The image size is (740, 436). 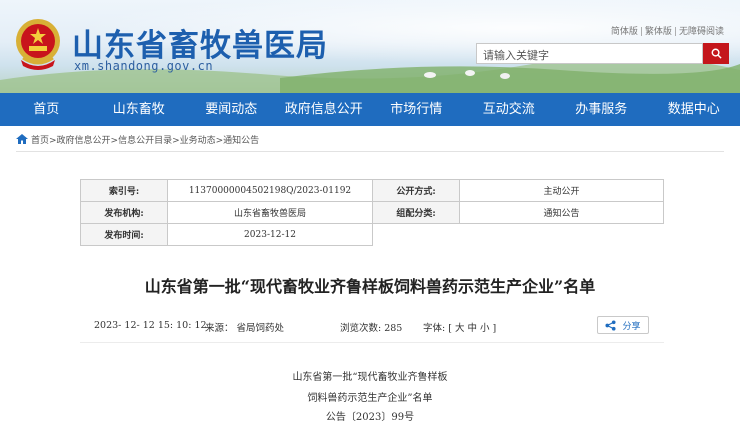 I want to click on nav-item-news: 要闻动态, so click(x=231, y=109).